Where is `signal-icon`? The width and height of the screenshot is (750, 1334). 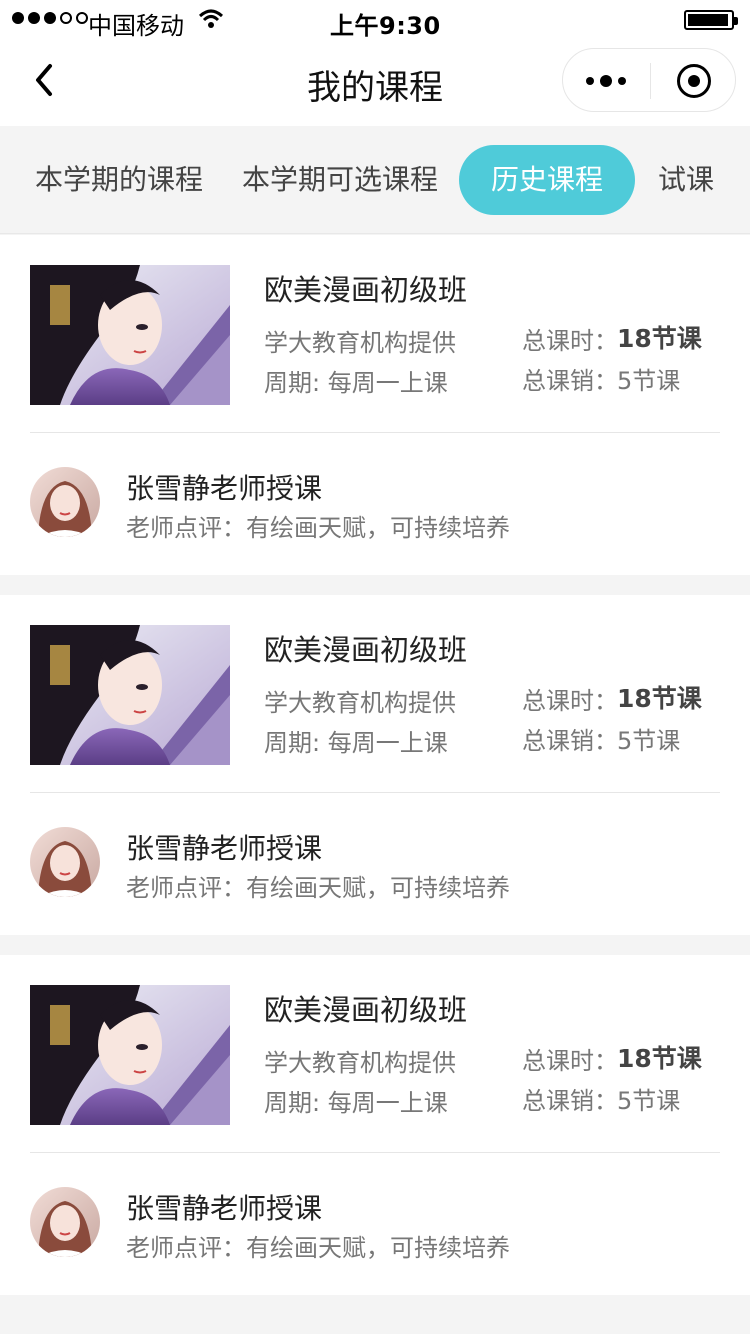
signal-icon is located at coordinates (50, 18).